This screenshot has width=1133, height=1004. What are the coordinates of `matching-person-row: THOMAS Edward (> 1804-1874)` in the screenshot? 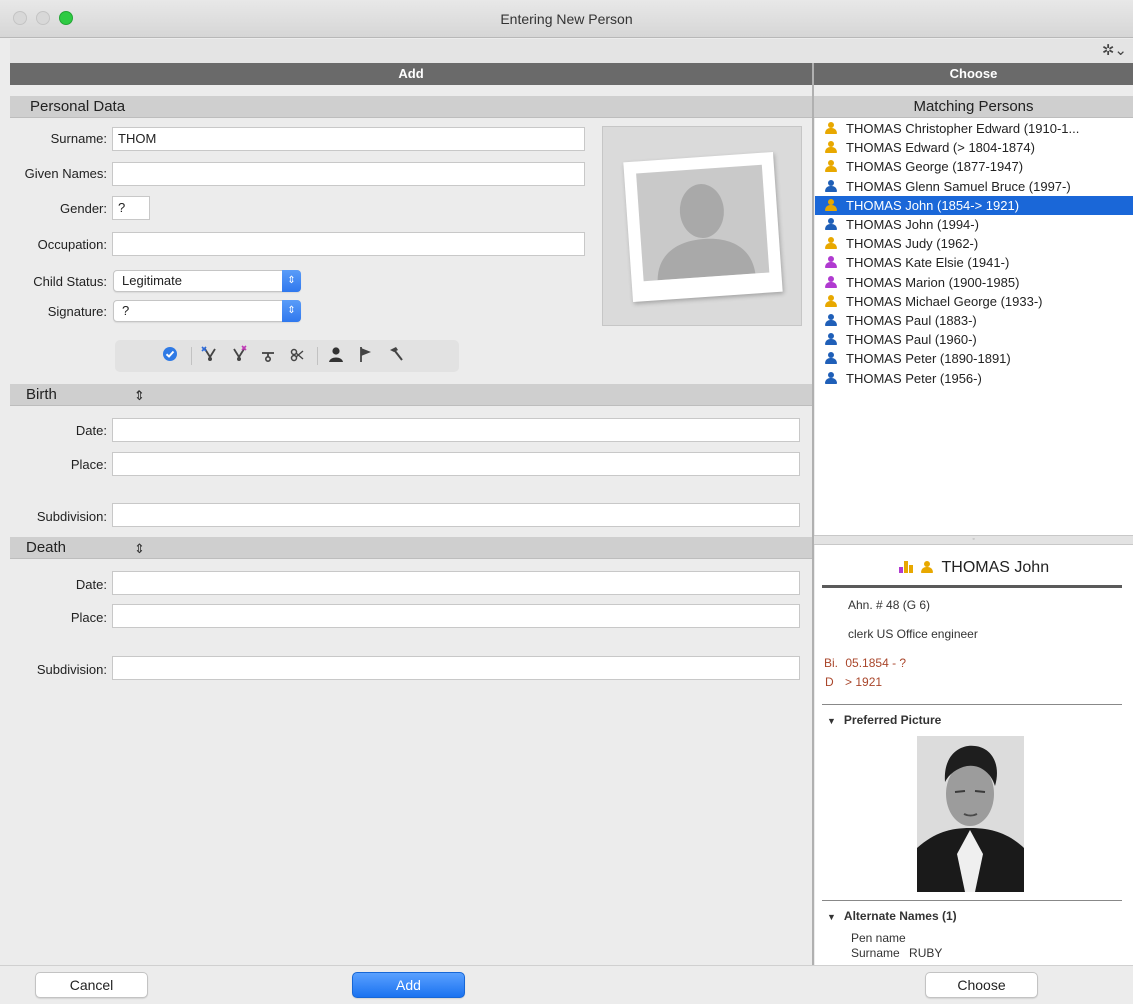 It's located at (974, 147).